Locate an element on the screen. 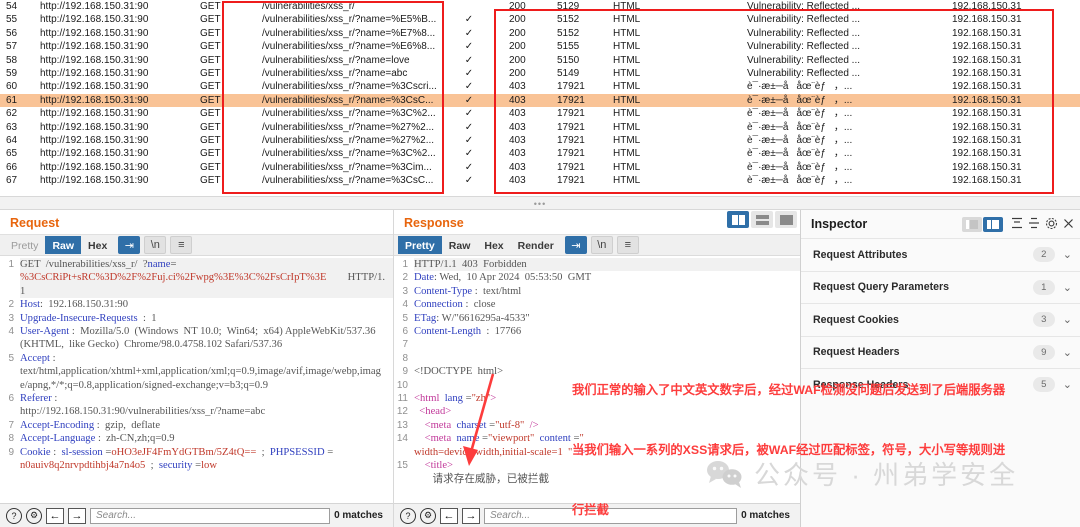  row-index: 65 is located at coordinates (12, 154).